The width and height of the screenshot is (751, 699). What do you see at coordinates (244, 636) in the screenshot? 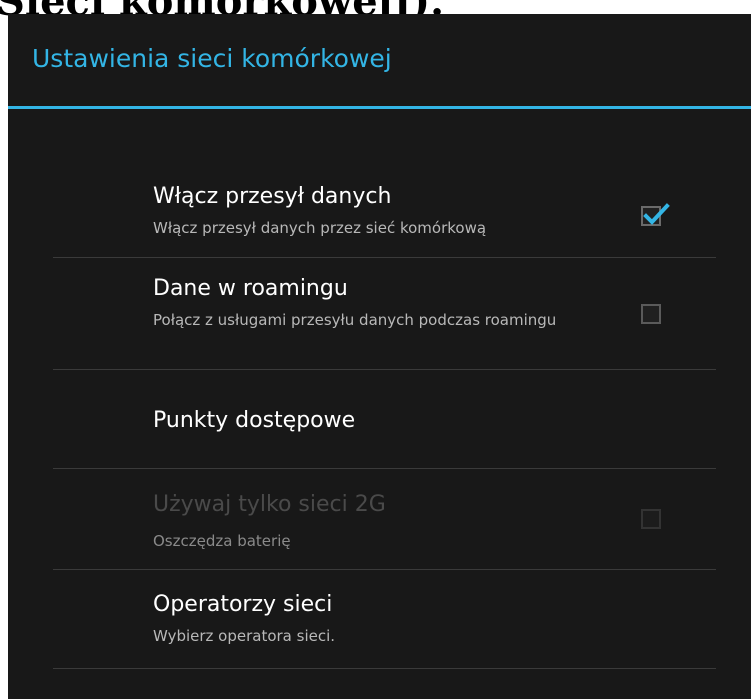
I see `setting-summary: Wybierz operatora sieci.` at bounding box center [244, 636].